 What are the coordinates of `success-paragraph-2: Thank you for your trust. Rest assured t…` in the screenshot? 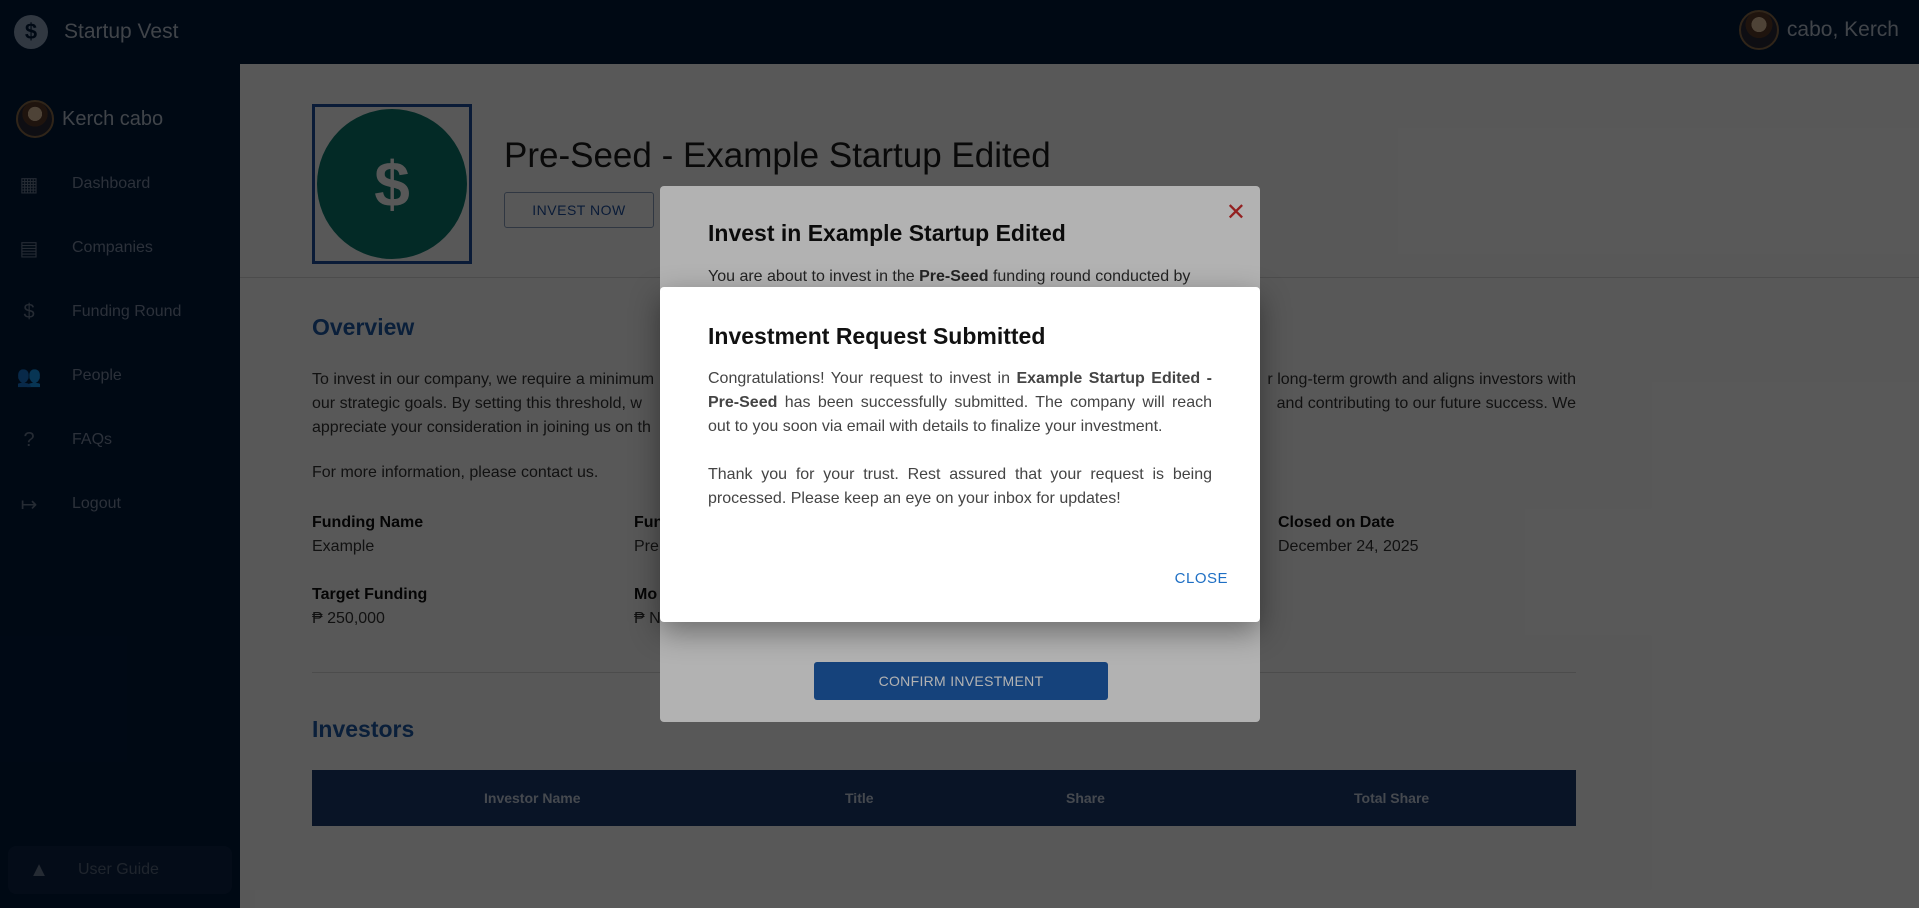 It's located at (960, 486).